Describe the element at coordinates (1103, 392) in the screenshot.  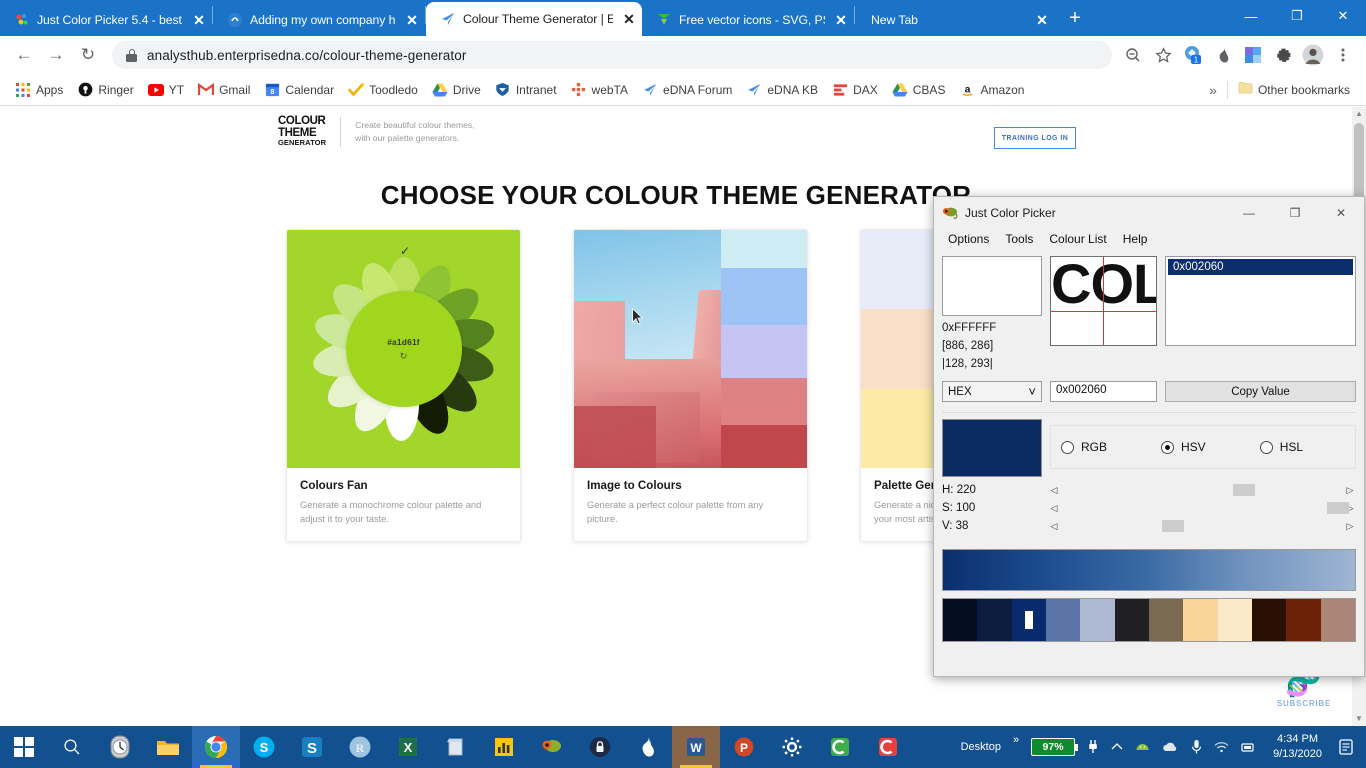
I see `jcp-hex-field: 0x002060` at that location.